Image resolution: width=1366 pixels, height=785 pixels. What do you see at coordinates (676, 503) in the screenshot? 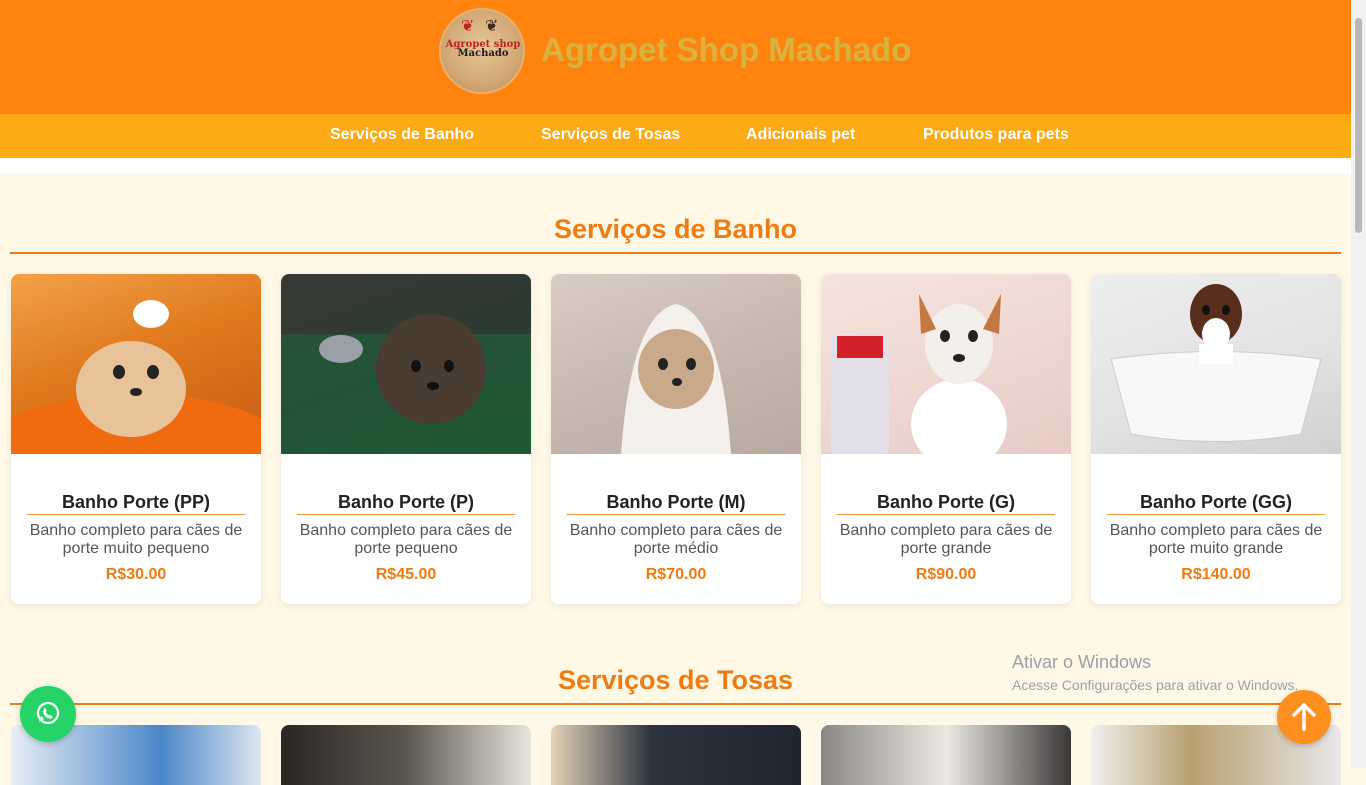
I see `card-title: Banho Porte (M)` at bounding box center [676, 503].